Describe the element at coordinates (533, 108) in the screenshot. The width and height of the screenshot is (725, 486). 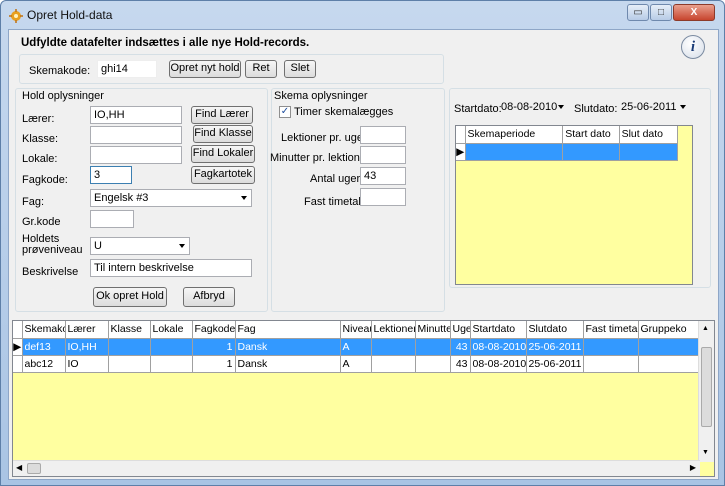
I see `startdato-select: 08-08-2010` at that location.